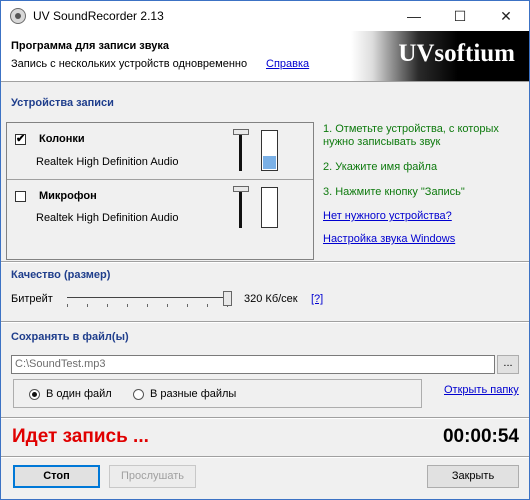 The width and height of the screenshot is (530, 500). What do you see at coordinates (265, 16) in the screenshot?
I see `title-bar: UV SoundRecorder 2.13 — ☐ ✕` at bounding box center [265, 16].